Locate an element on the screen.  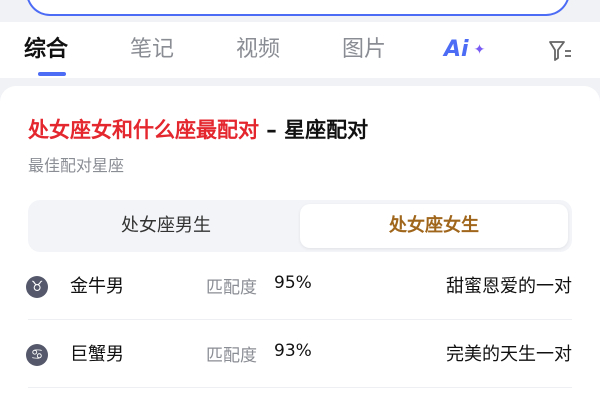
result-subtitle: 最佳配对星座 is located at coordinates (76, 165).